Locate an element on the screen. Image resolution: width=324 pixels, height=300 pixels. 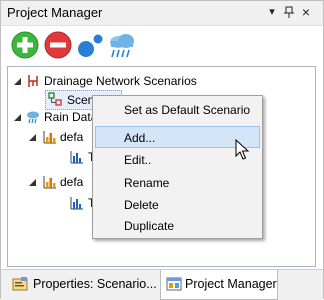
properties-icon is located at coordinates (20, 284).